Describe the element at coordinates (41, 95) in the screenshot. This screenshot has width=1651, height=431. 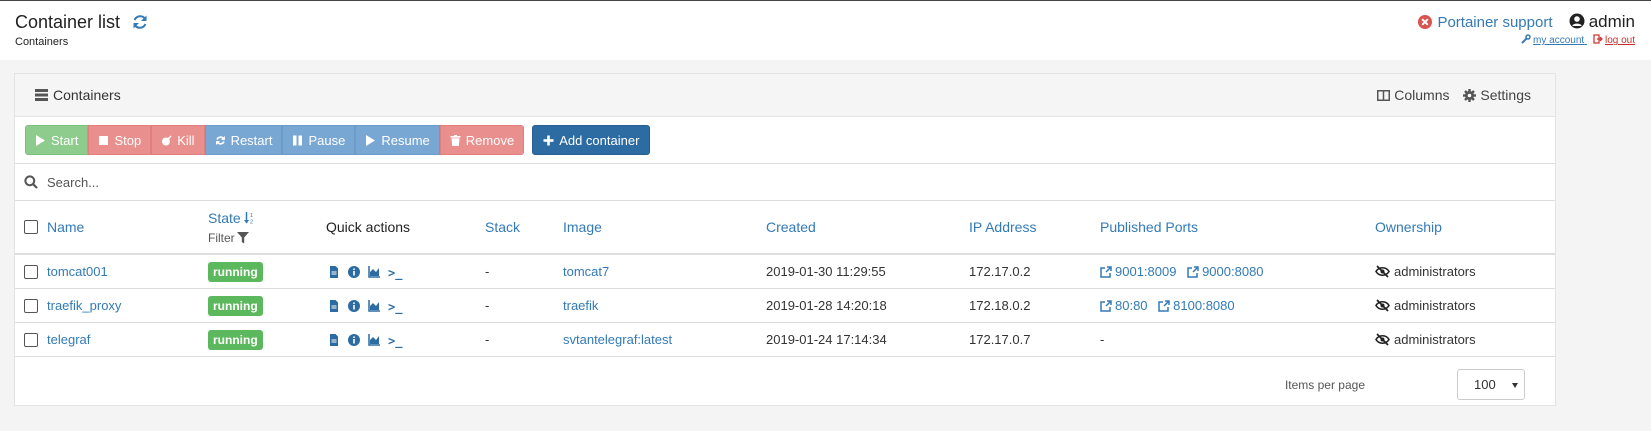
I see `list-icon` at that location.